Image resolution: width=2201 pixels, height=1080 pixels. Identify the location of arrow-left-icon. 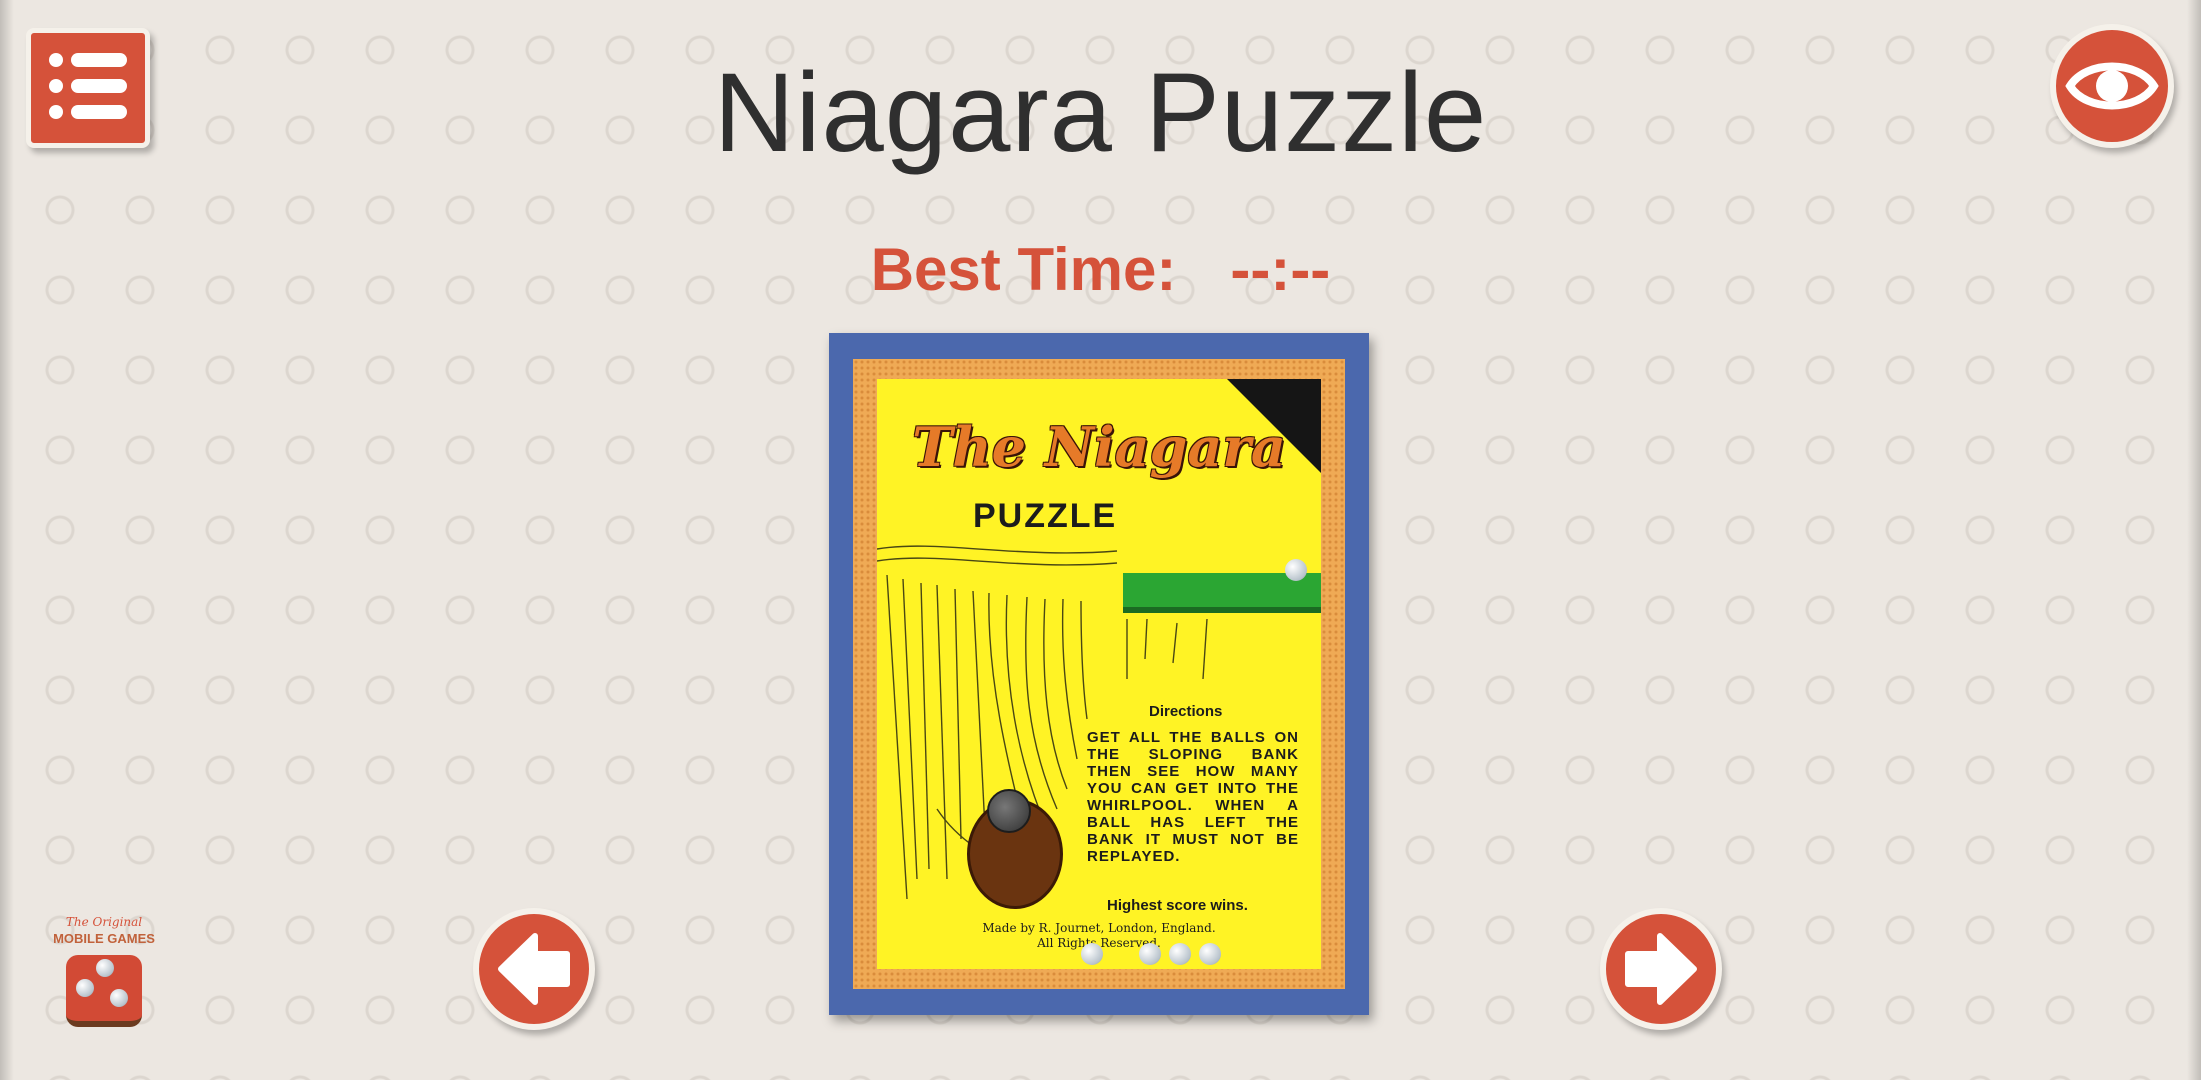
(534, 969).